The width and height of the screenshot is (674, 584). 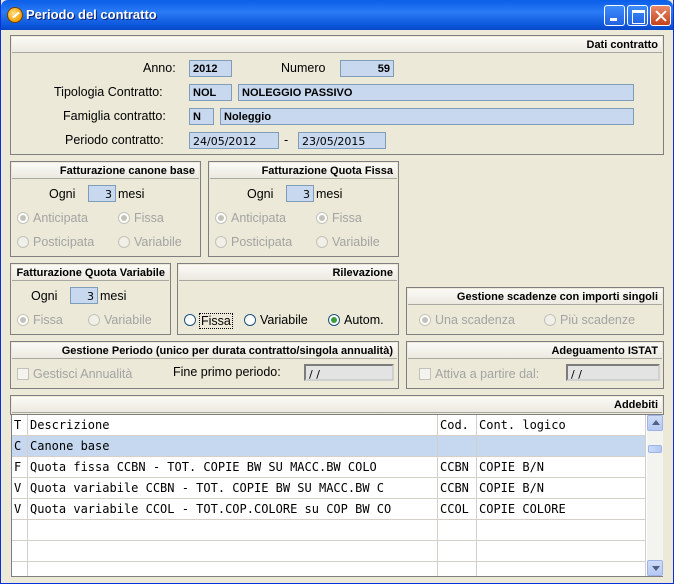 I want to click on fine-primo-periodo-field: / /, so click(x=349, y=372).